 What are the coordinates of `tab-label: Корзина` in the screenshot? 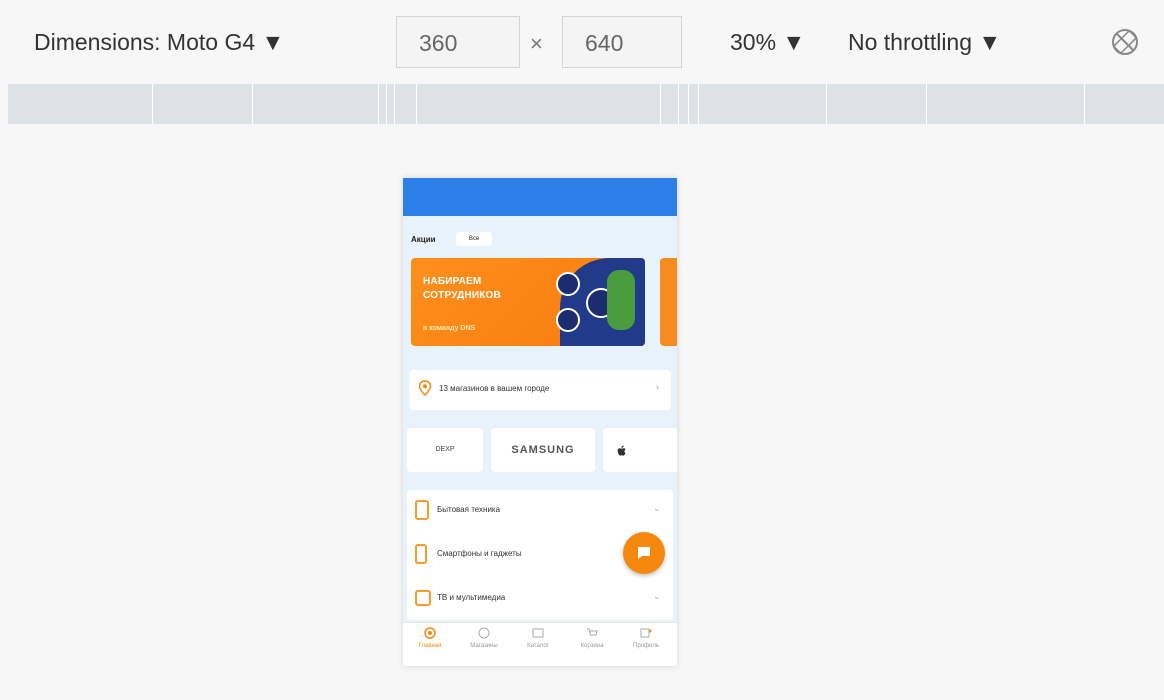 It's located at (592, 646).